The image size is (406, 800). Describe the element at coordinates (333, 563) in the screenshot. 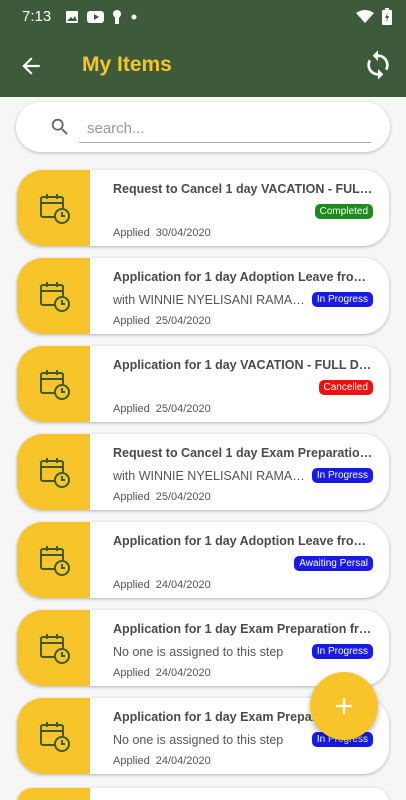

I see `status-badge: Awaiting Persal` at that location.